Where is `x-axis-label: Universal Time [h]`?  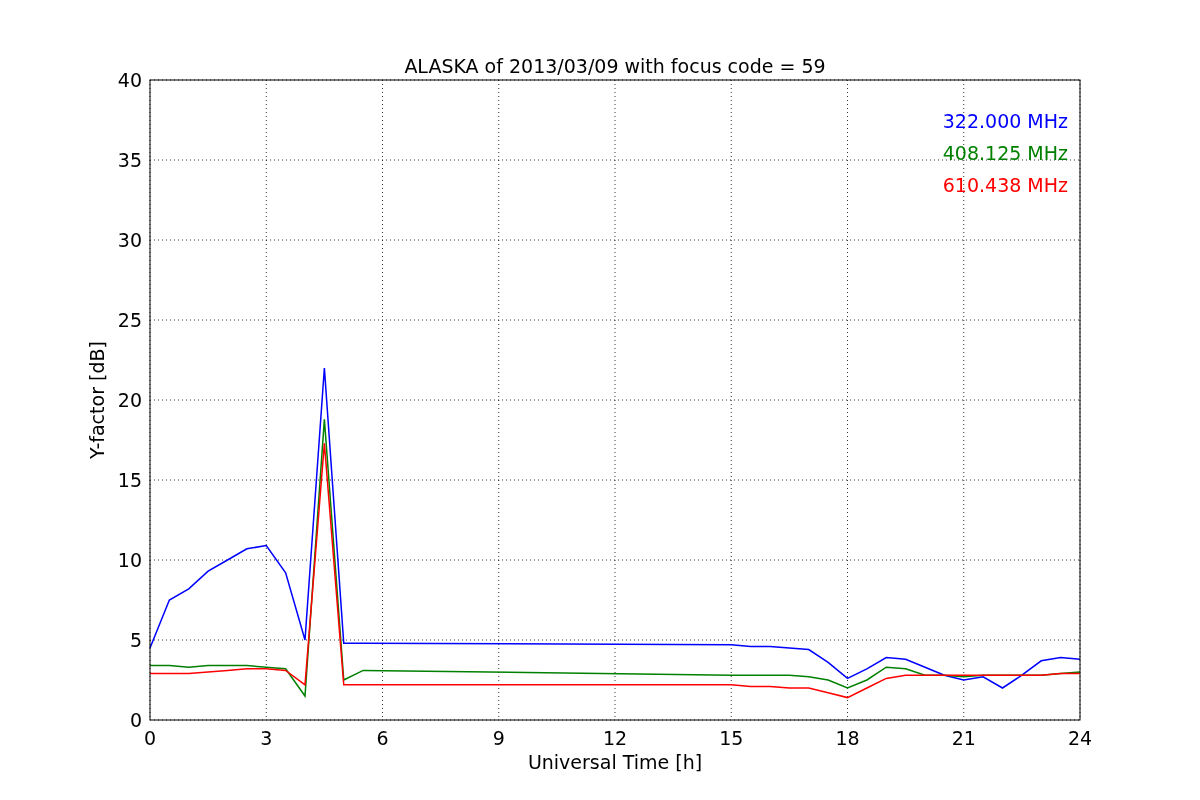
x-axis-label: Universal Time [h] is located at coordinates (615, 762).